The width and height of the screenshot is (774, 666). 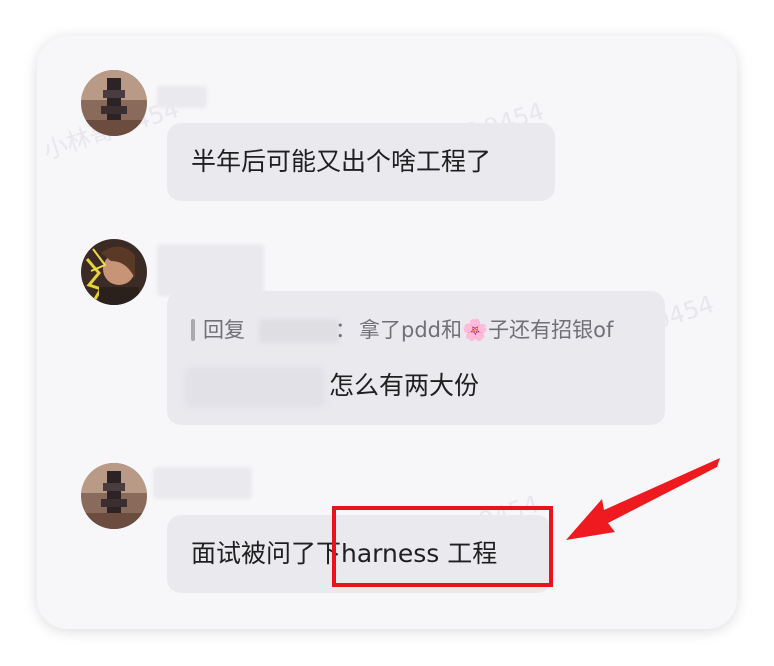 I want to click on message-text: 怎么有两大份, so click(x=404, y=385).